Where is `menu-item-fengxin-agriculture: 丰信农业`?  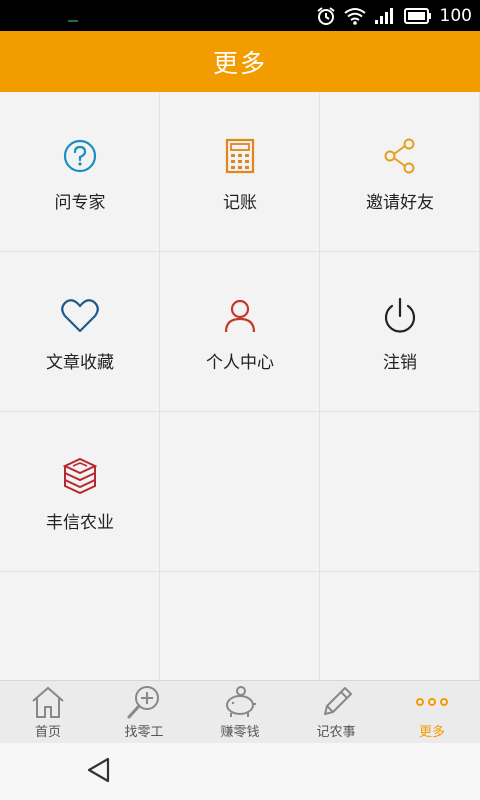 menu-item-fengxin-agriculture: 丰信农业 is located at coordinates (80, 492).